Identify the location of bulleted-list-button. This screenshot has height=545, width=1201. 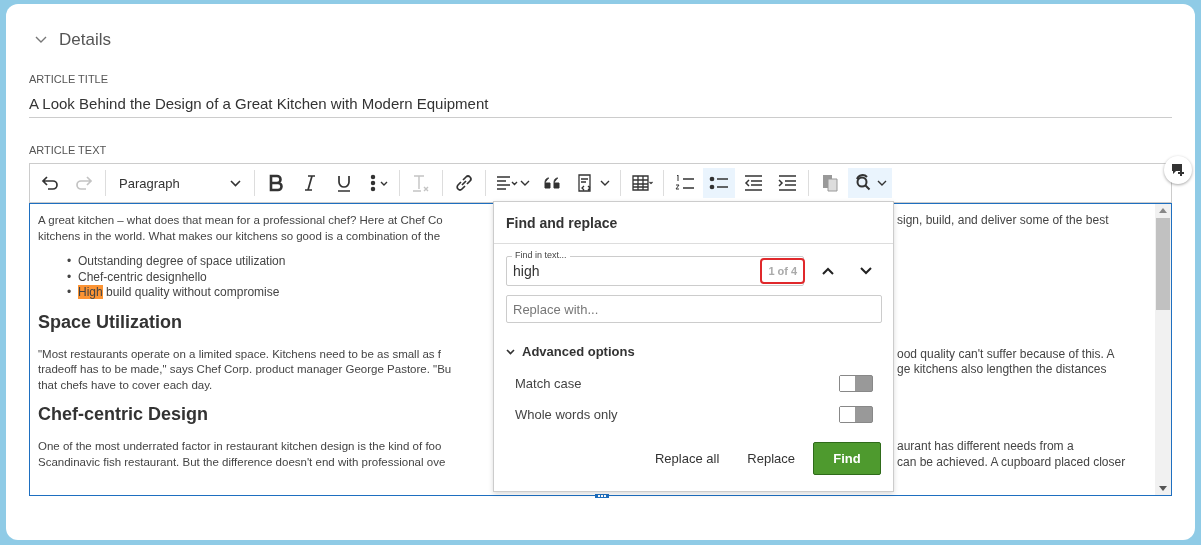
(719, 183).